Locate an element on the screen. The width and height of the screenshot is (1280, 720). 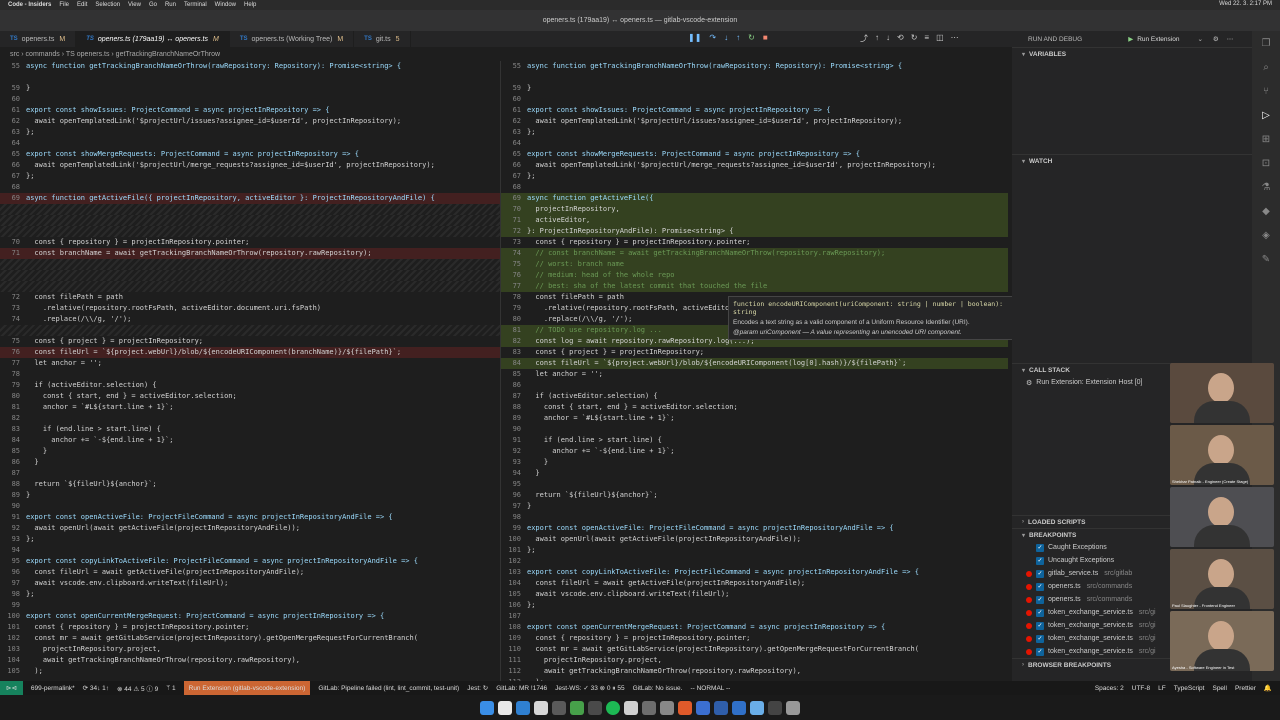
chevron-down-icon: ⌄ is located at coordinates (1199, 39).